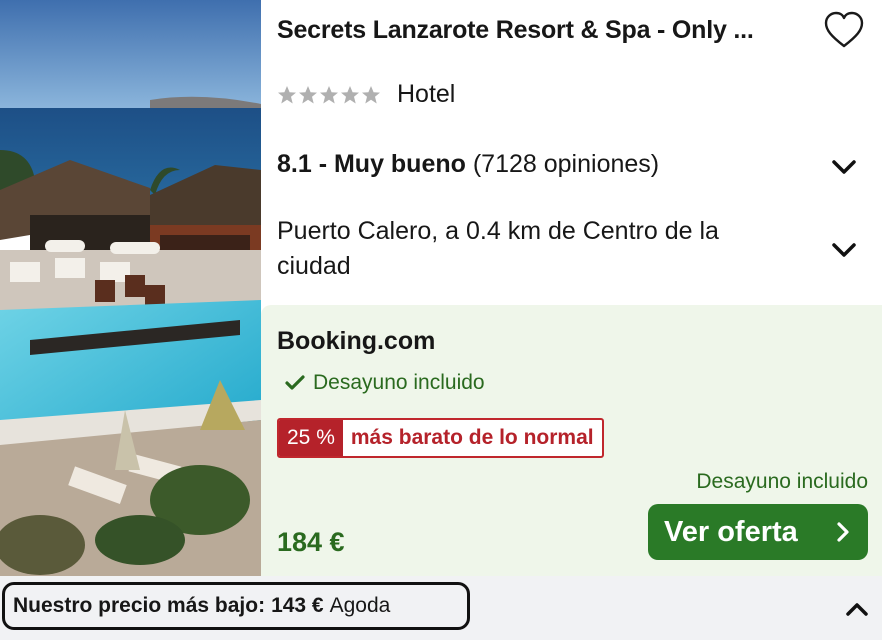  Describe the element at coordinates (472, 437) in the screenshot. I see `discount-text: más barato de lo normal` at that location.